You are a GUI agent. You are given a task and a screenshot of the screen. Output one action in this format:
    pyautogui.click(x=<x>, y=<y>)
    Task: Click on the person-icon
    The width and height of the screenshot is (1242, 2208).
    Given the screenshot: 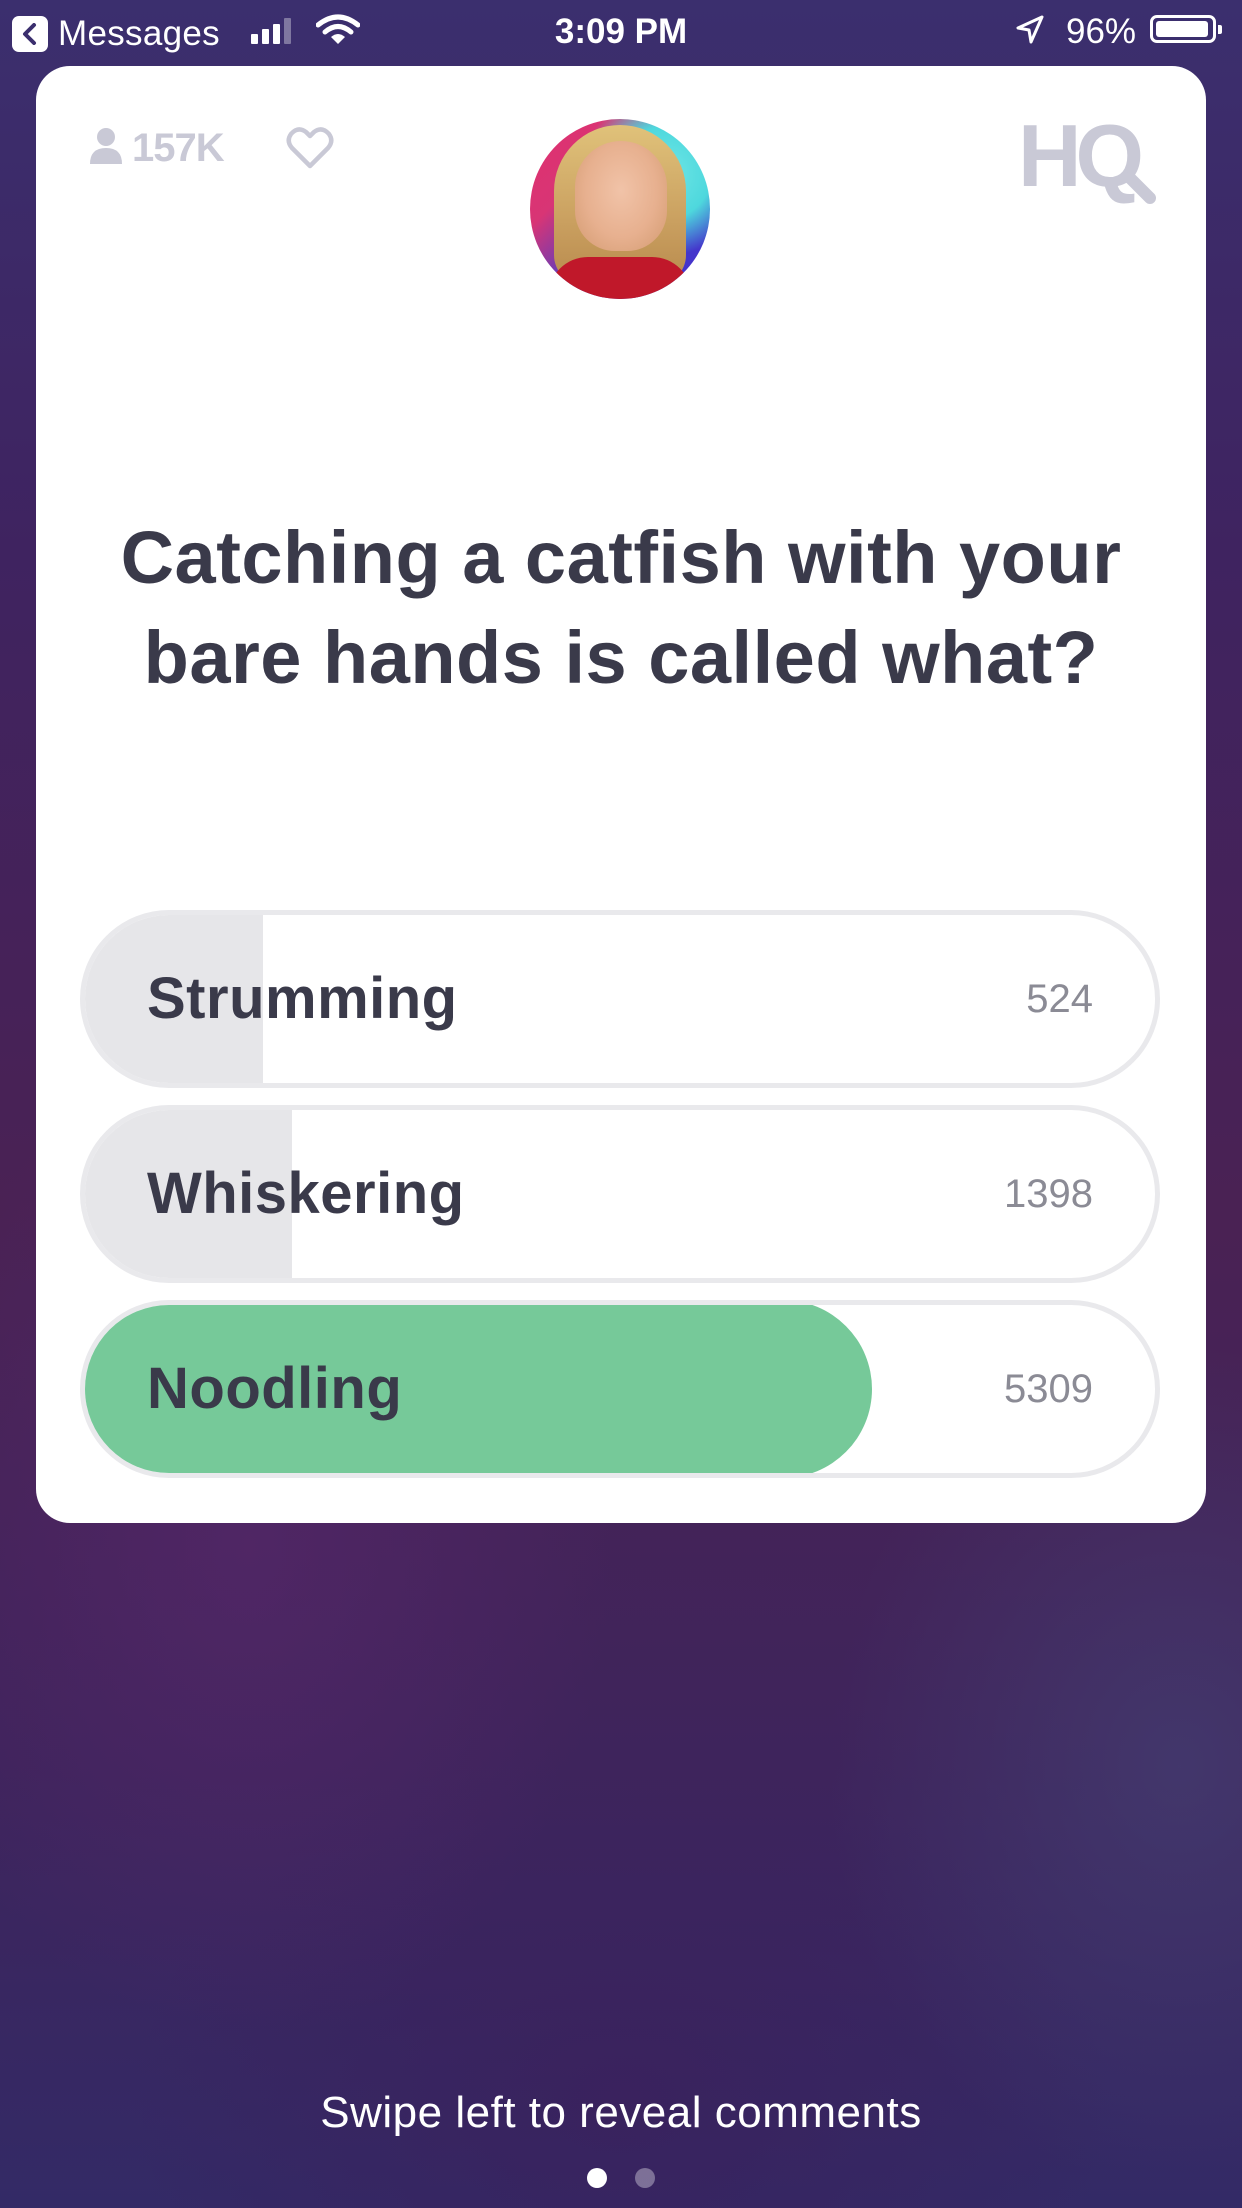 What is the action you would take?
    pyautogui.click(x=106, y=148)
    